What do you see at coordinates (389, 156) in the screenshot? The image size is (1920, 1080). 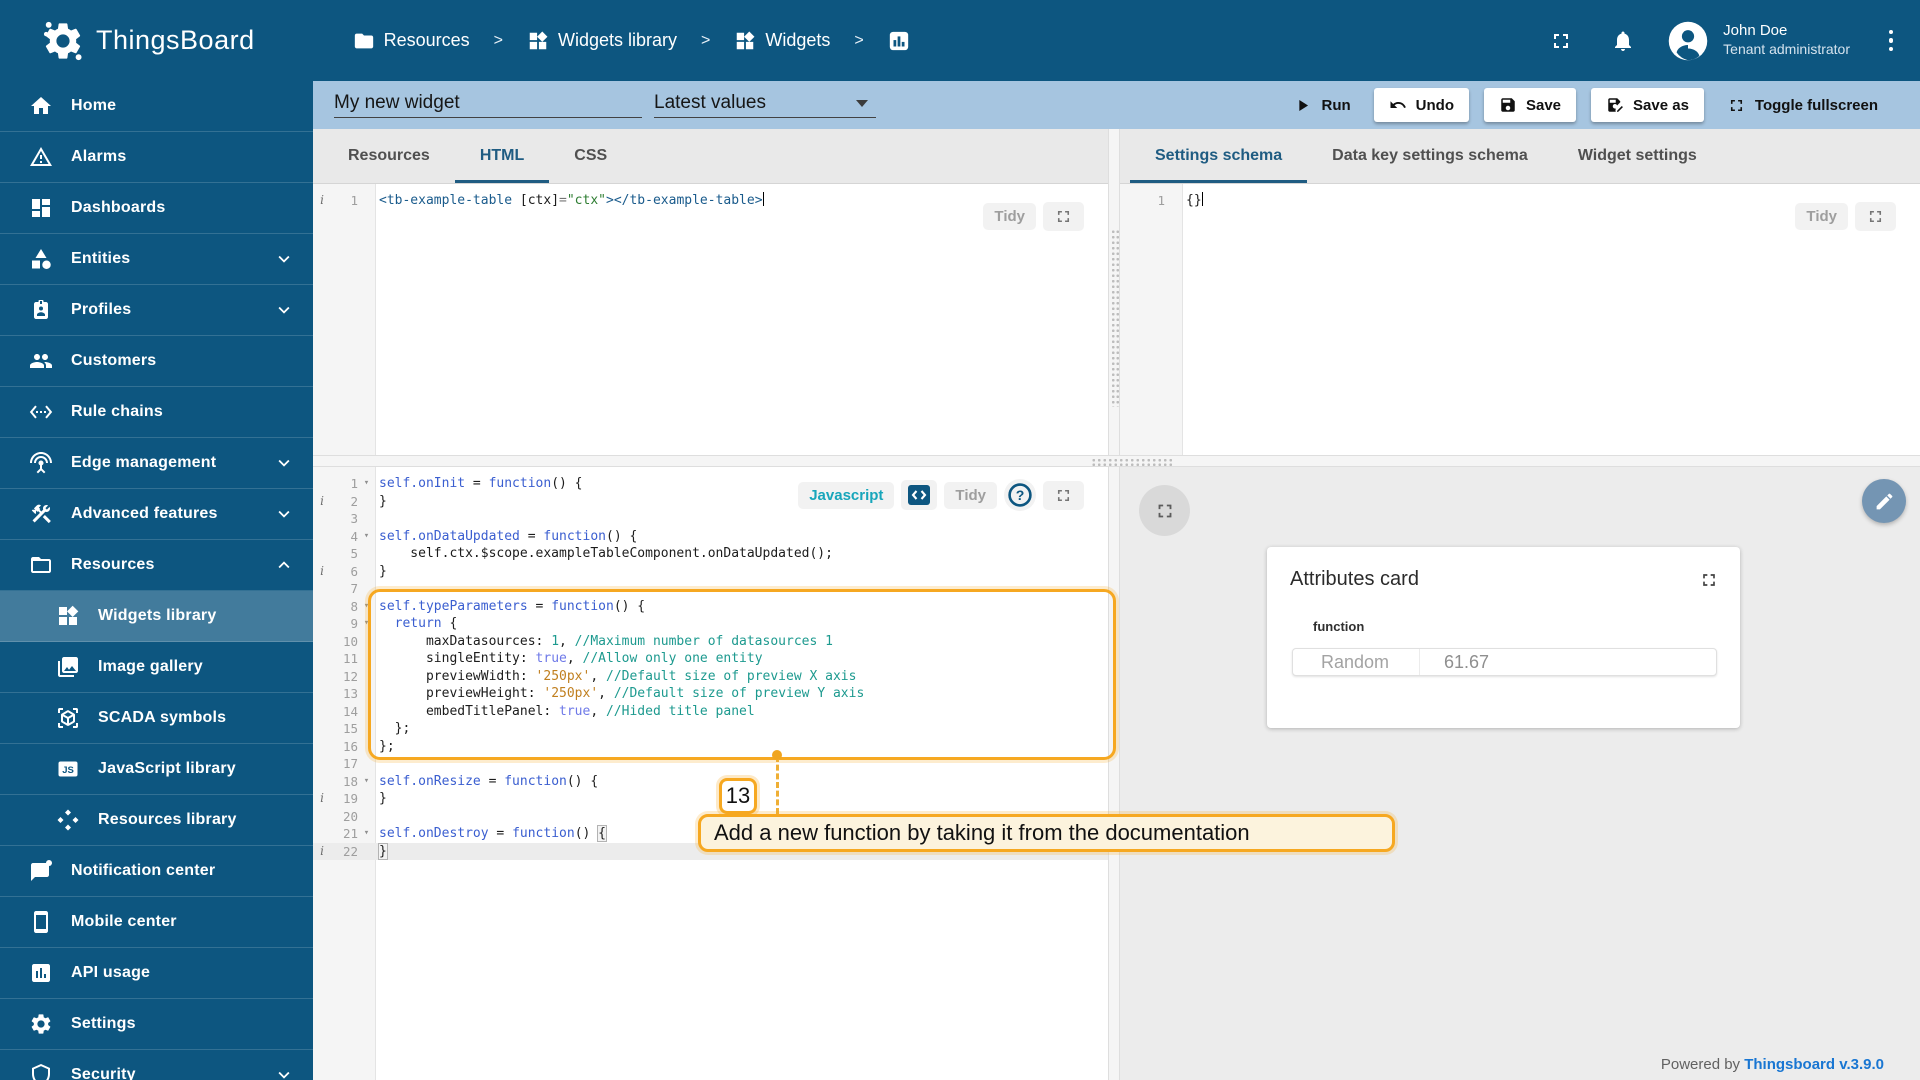 I see `tab-resources: Resources` at bounding box center [389, 156].